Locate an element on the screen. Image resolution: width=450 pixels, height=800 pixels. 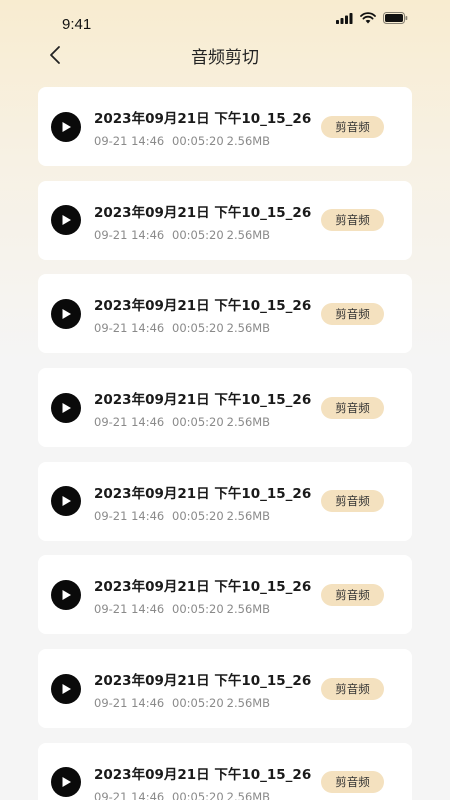
battery-icon is located at coordinates (395, 18).